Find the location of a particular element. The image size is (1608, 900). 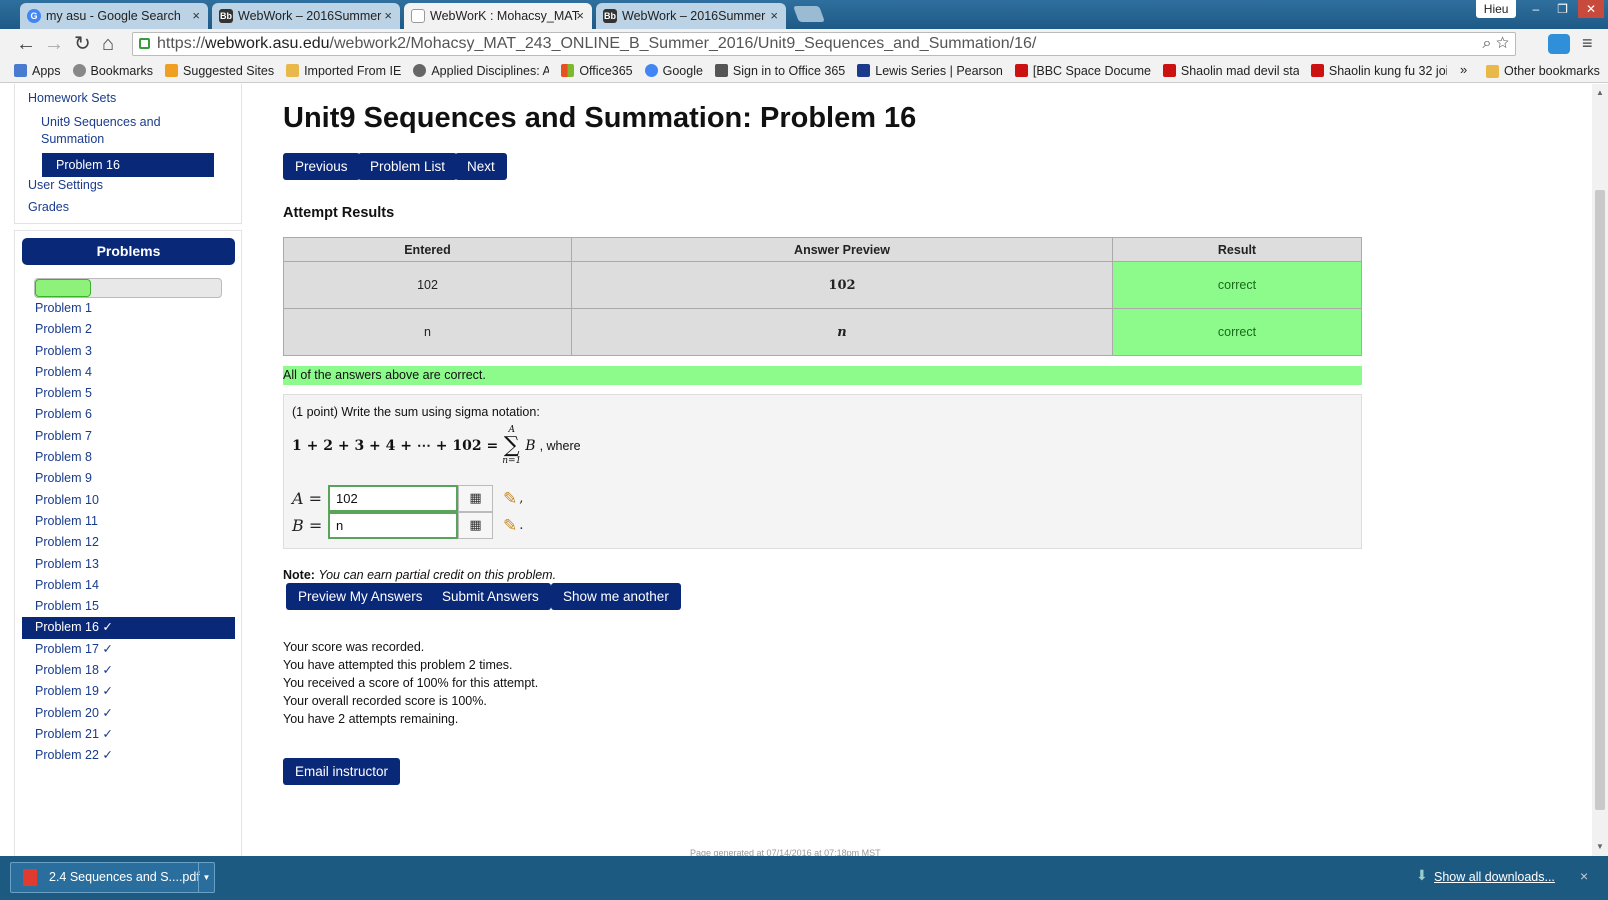

browser-tab-webwork-1: Bb WebWork – 2016Summer × is located at coordinates (306, 16).